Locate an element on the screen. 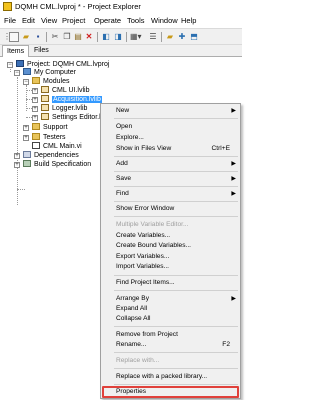  menu-help: Help is located at coordinates (188, 20).